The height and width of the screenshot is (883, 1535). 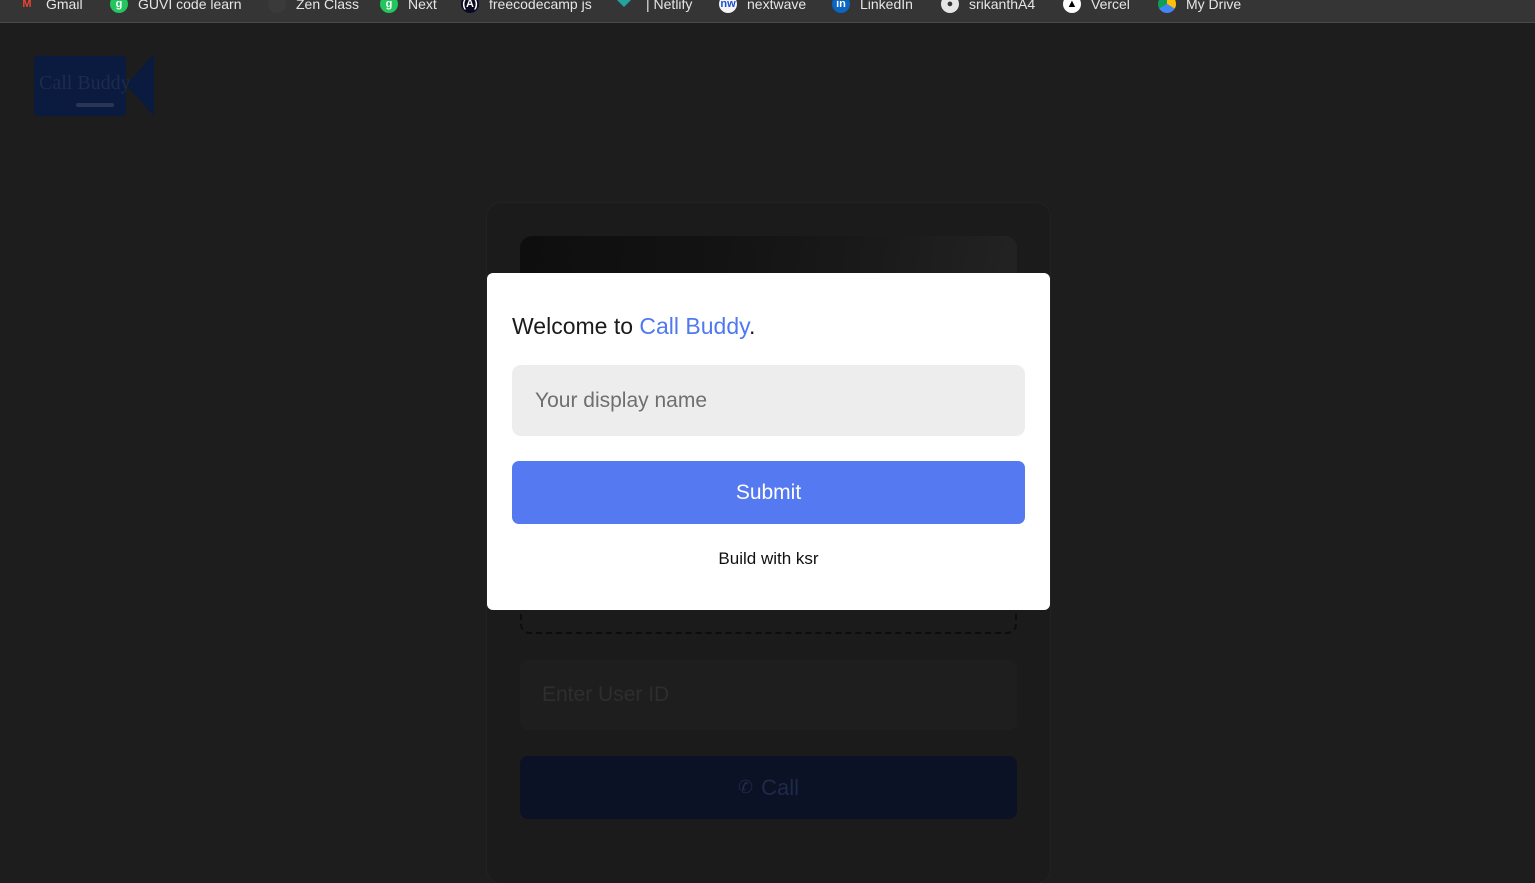 I want to click on bookmark-zen-class: Zen Class, so click(x=313, y=7).